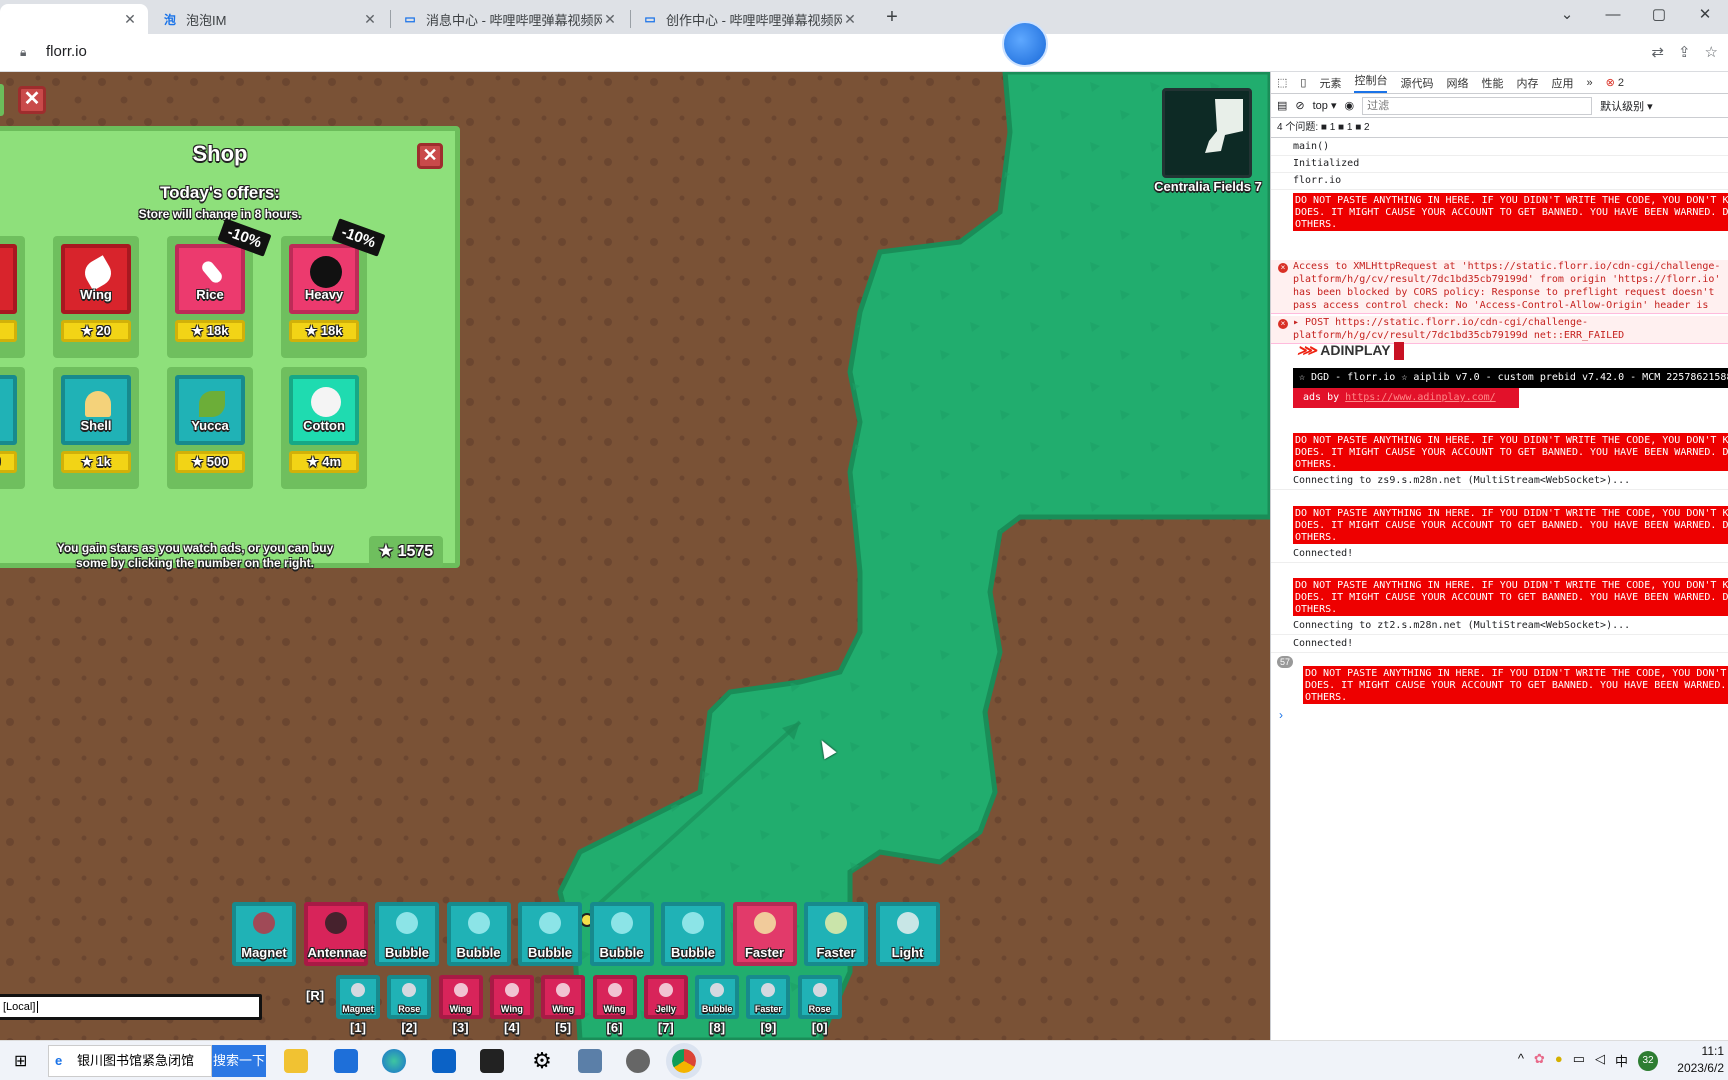 This screenshot has width=1728, height=1080. Describe the element at coordinates (1282, 105) in the screenshot. I see `sidebar-toggle-icon: ▤` at that location.